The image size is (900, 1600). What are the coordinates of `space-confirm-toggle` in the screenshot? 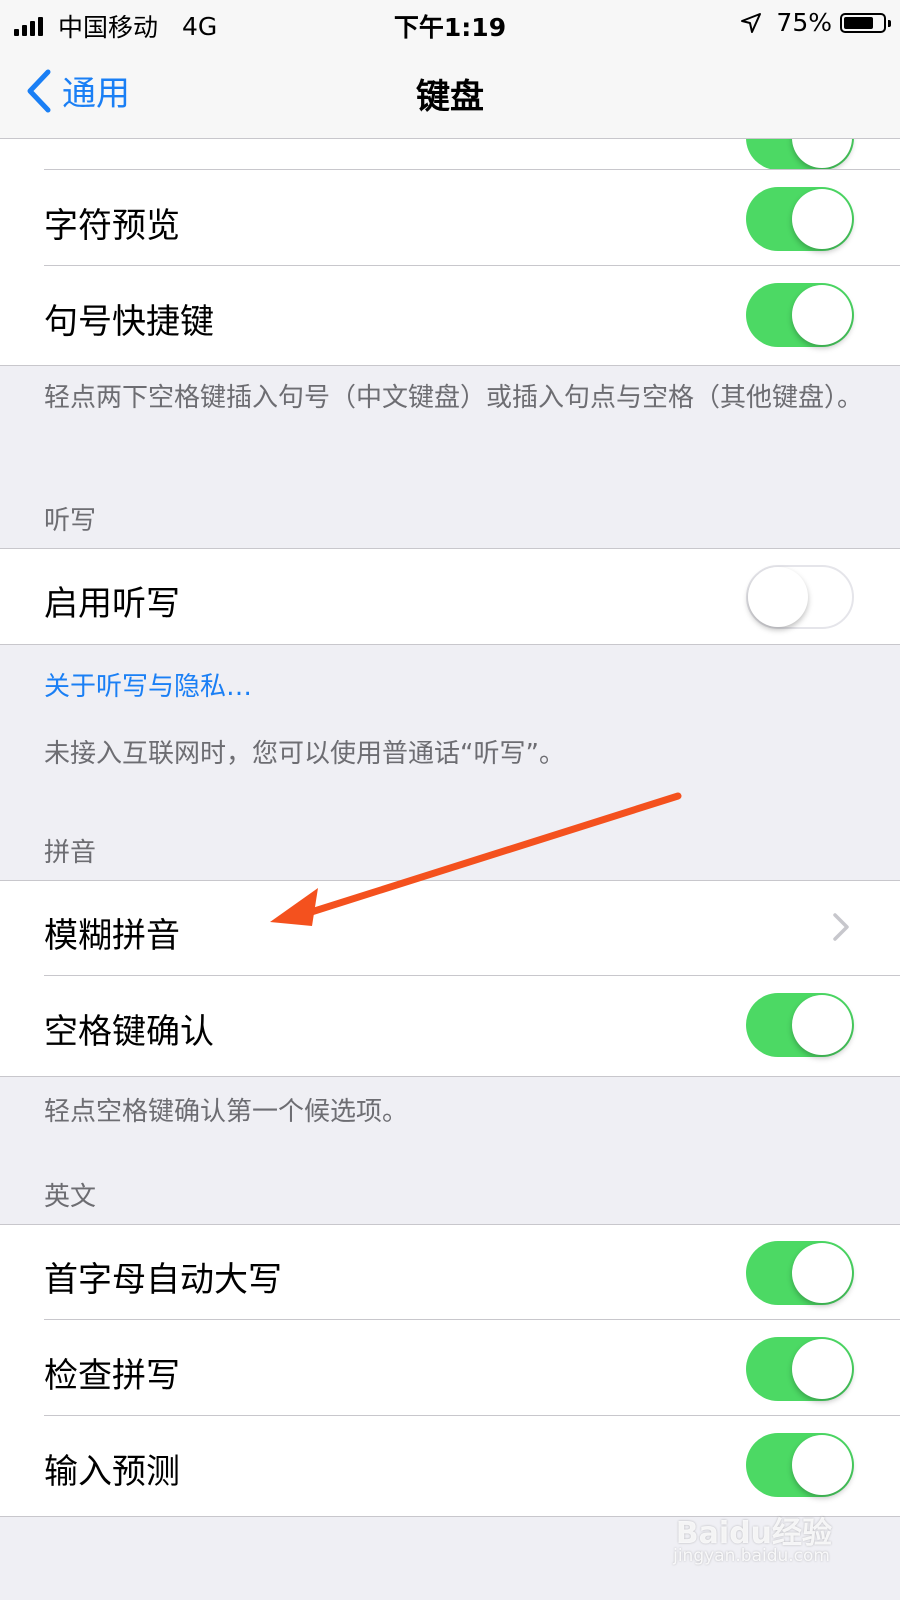 It's located at (800, 1025).